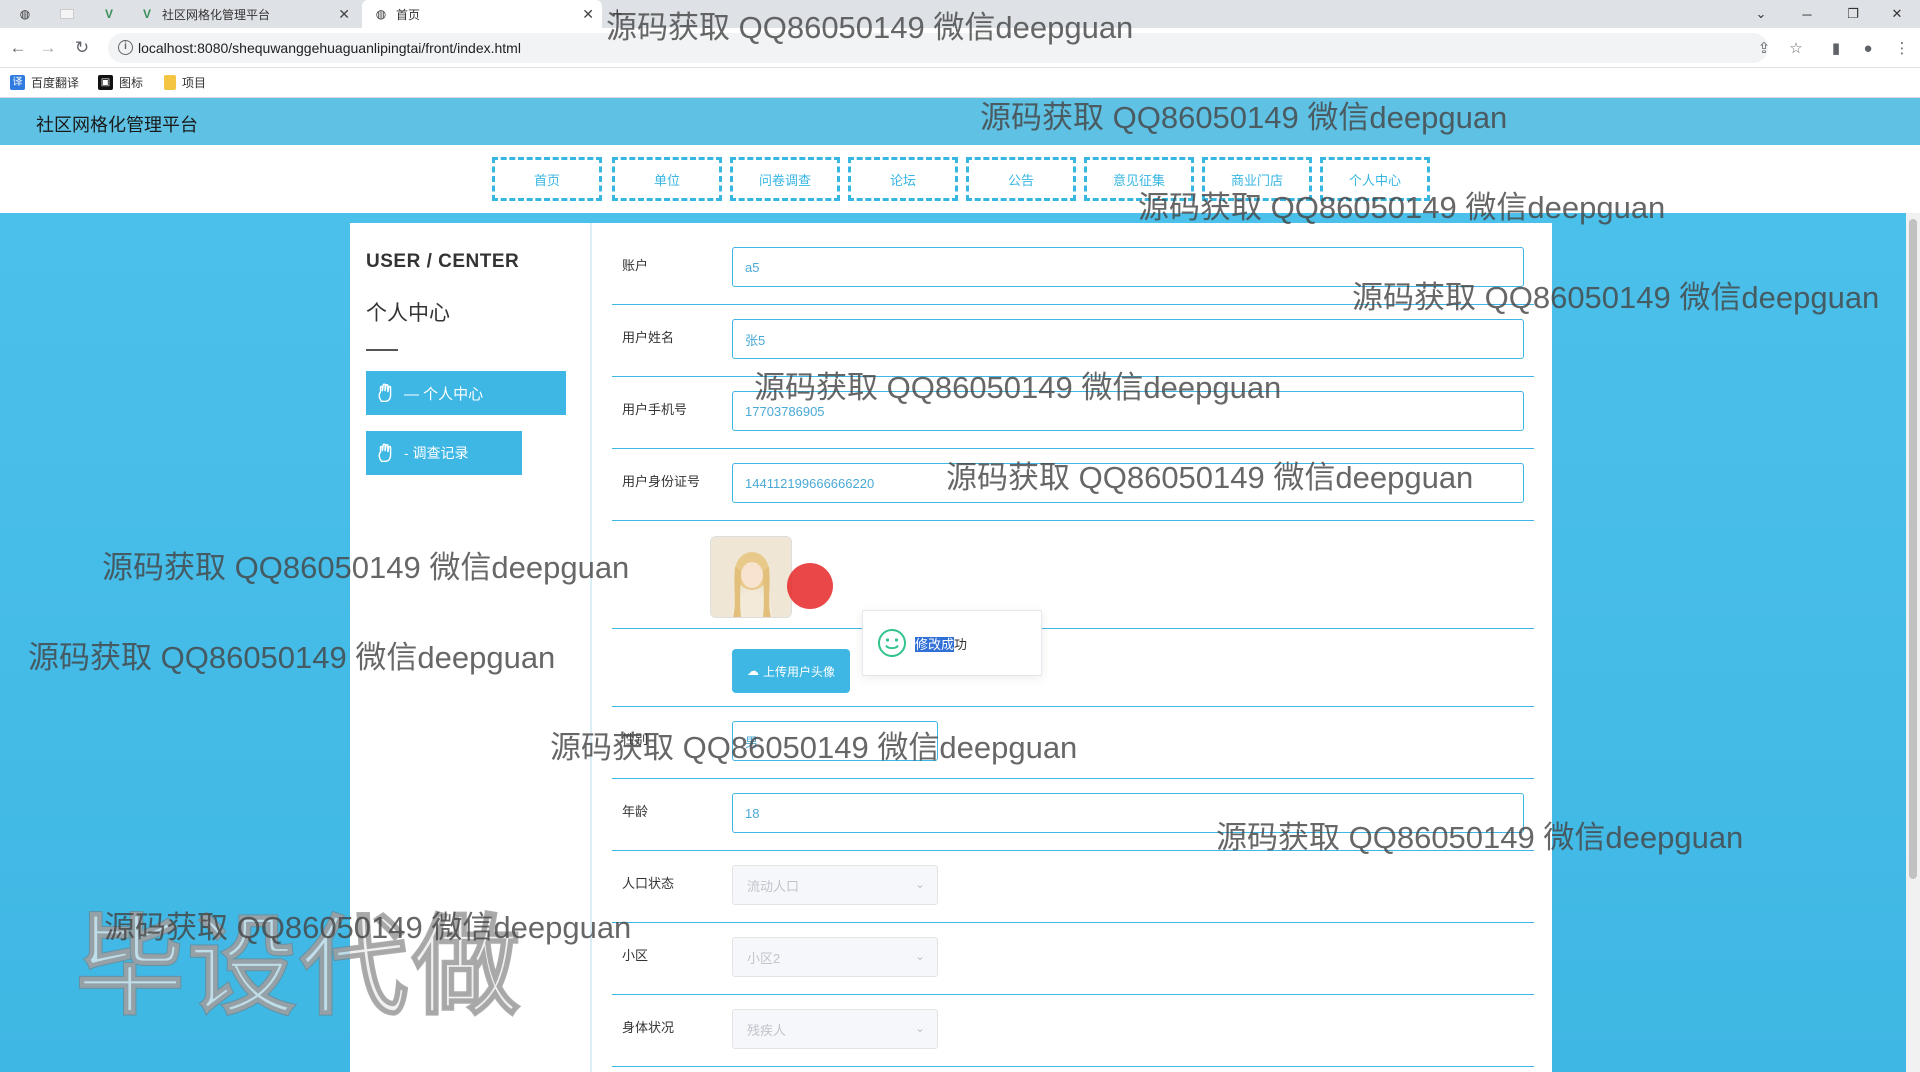 The width and height of the screenshot is (1920, 1072). What do you see at coordinates (960, 121) in the screenshot?
I see `site-header: 社区网格化管理平台` at bounding box center [960, 121].